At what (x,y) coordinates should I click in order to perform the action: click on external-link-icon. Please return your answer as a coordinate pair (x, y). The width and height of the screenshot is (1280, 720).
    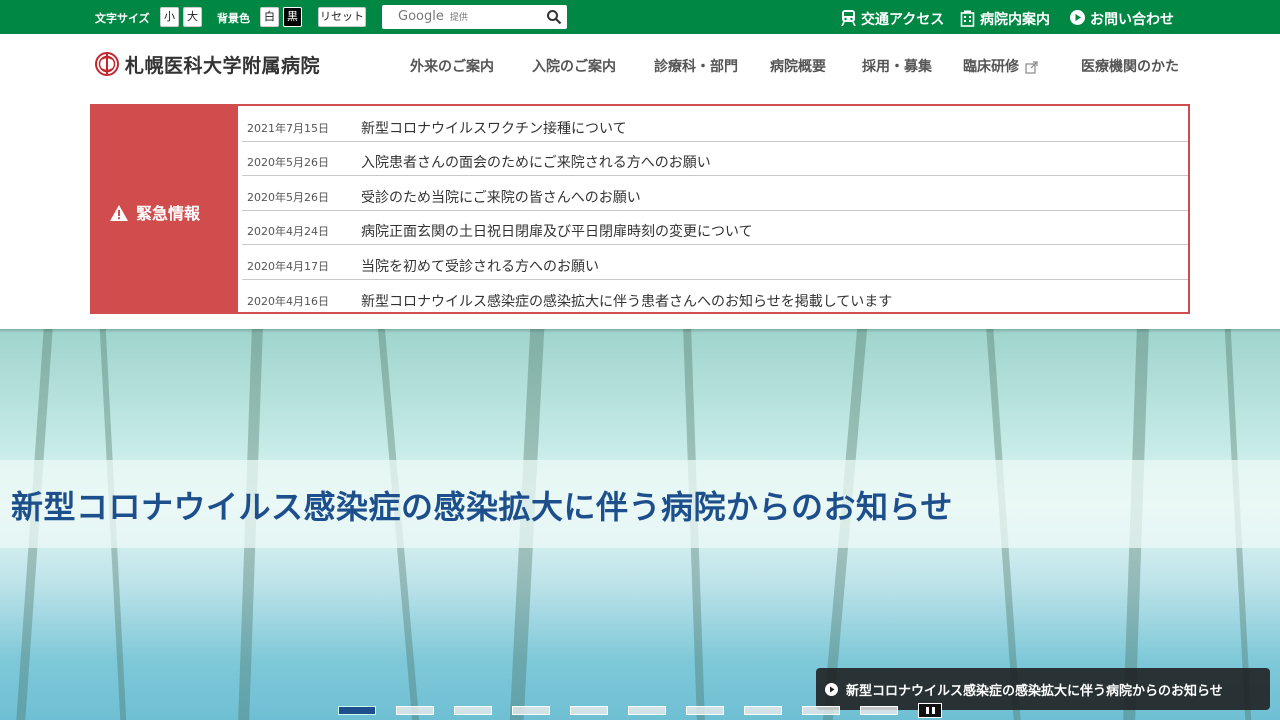
    Looking at the image, I should click on (1031, 67).